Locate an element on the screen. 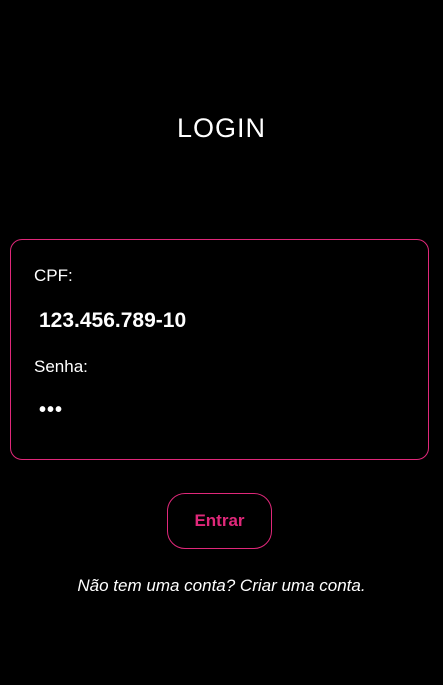  password-input is located at coordinates (218, 410).